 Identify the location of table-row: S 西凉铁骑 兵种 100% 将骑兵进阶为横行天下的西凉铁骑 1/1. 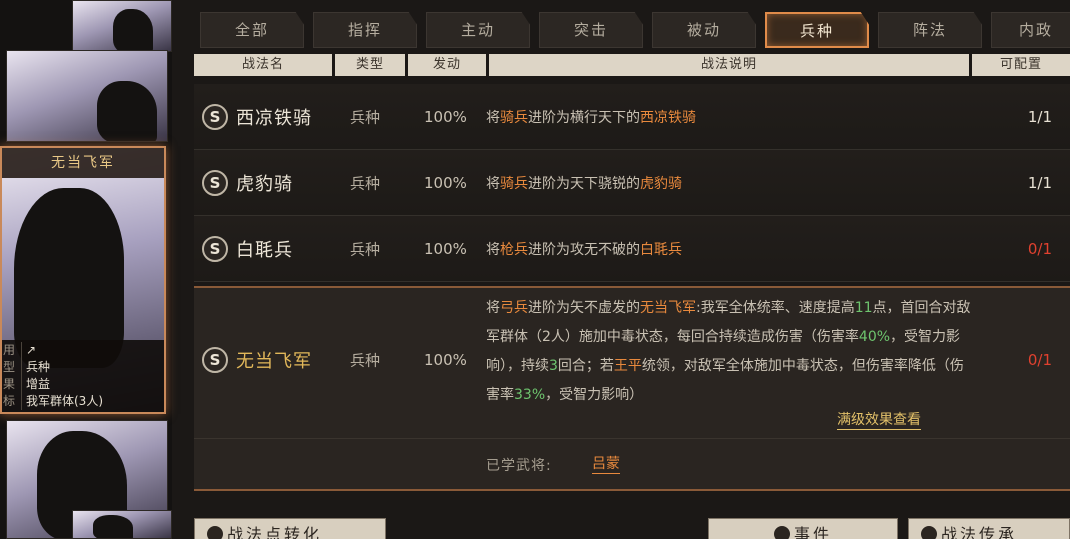
(632, 117).